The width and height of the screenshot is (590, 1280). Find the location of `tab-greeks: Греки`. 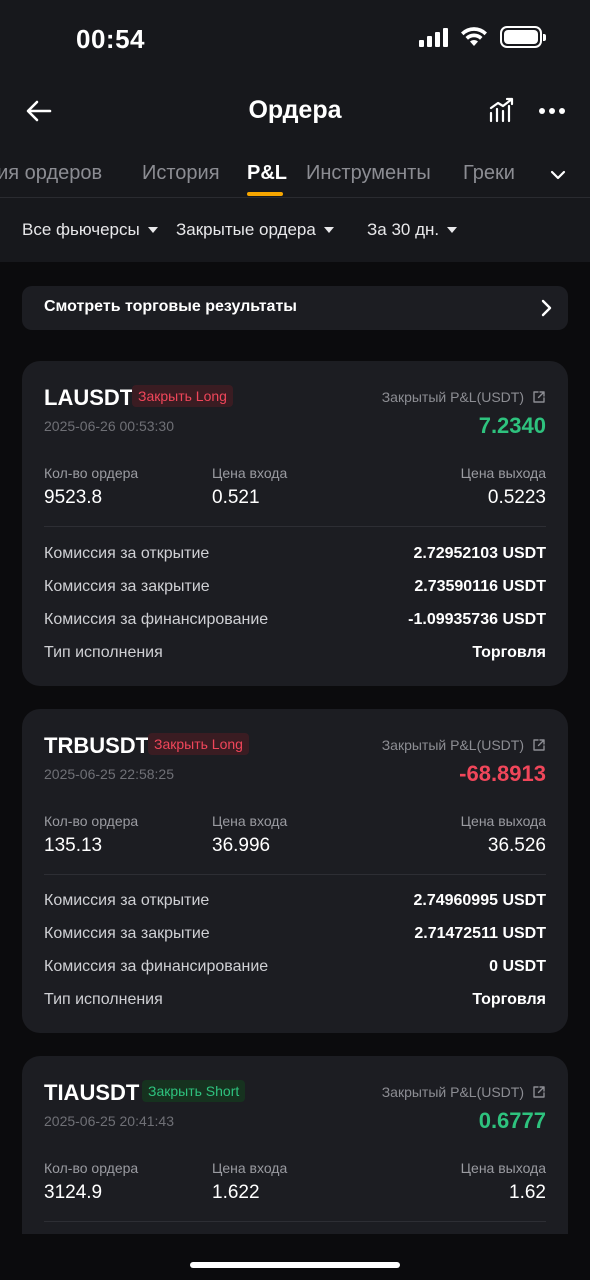

tab-greeks: Греки is located at coordinates (489, 173).